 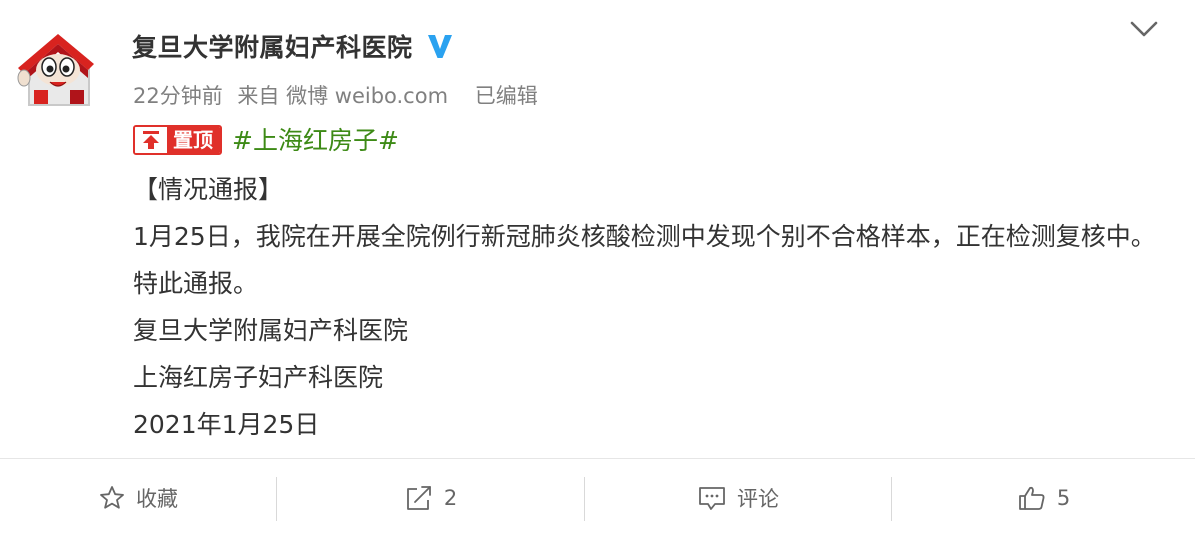 What do you see at coordinates (315, 140) in the screenshot?
I see `topic-link: #上海红房子#` at bounding box center [315, 140].